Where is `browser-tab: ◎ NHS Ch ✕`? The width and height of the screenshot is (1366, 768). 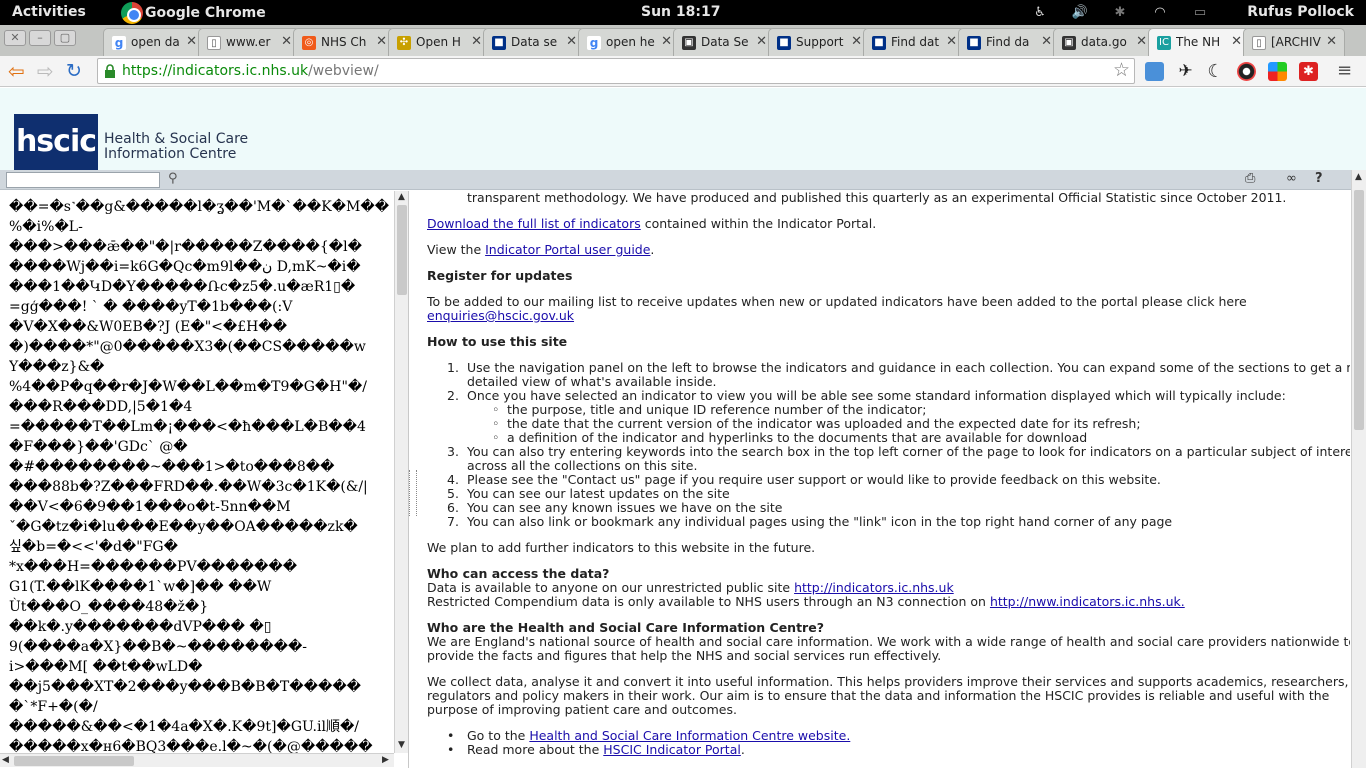
browser-tab: ◎ NHS Ch ✕ is located at coordinates (344, 42).